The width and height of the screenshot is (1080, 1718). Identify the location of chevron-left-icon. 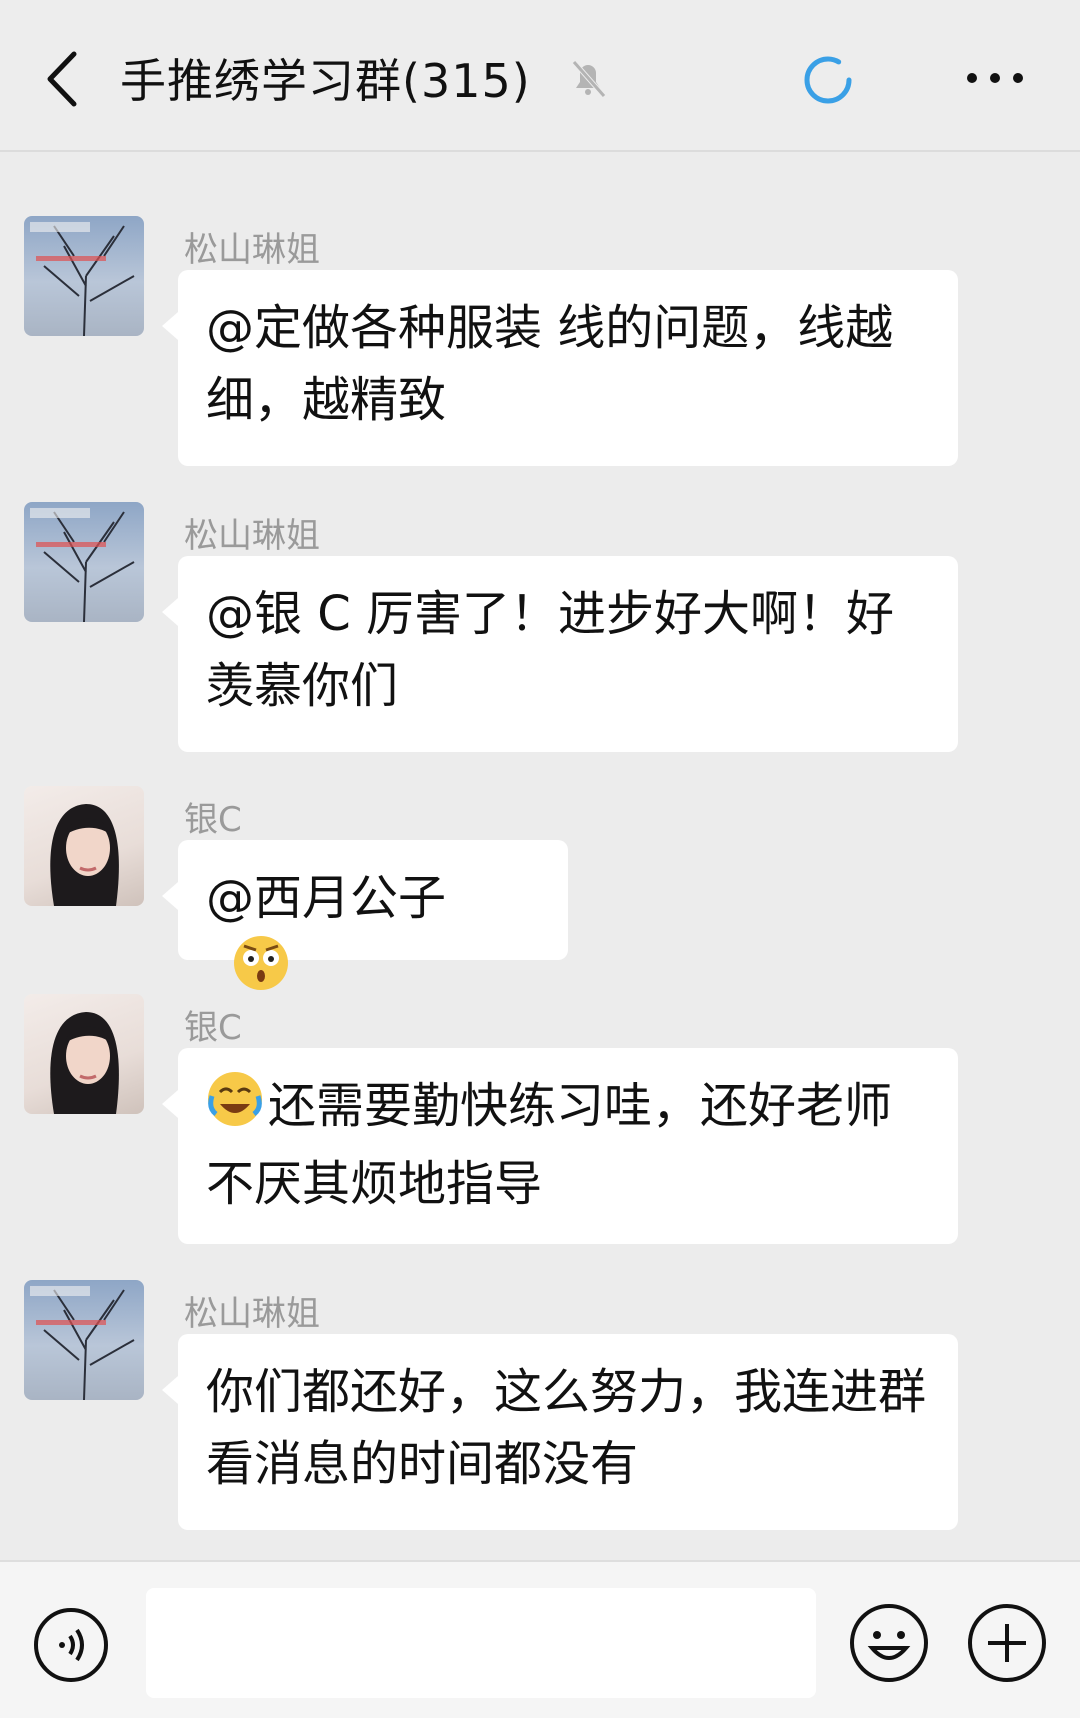
(66, 79).